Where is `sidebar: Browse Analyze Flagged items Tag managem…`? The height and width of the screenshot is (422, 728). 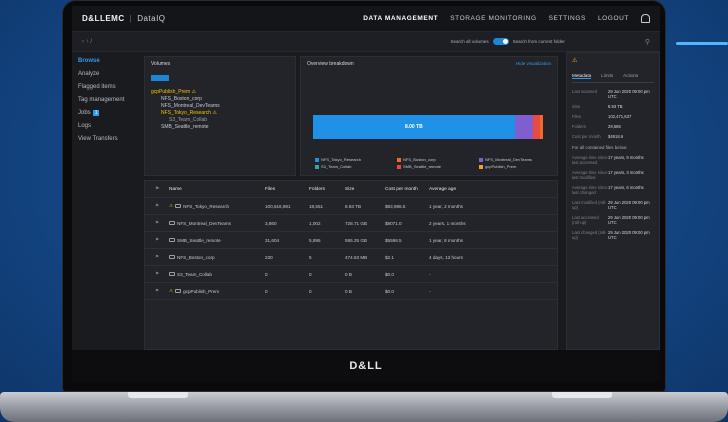
sidebar: Browse Analyze Flagged items Tag managem… is located at coordinates (108, 201).